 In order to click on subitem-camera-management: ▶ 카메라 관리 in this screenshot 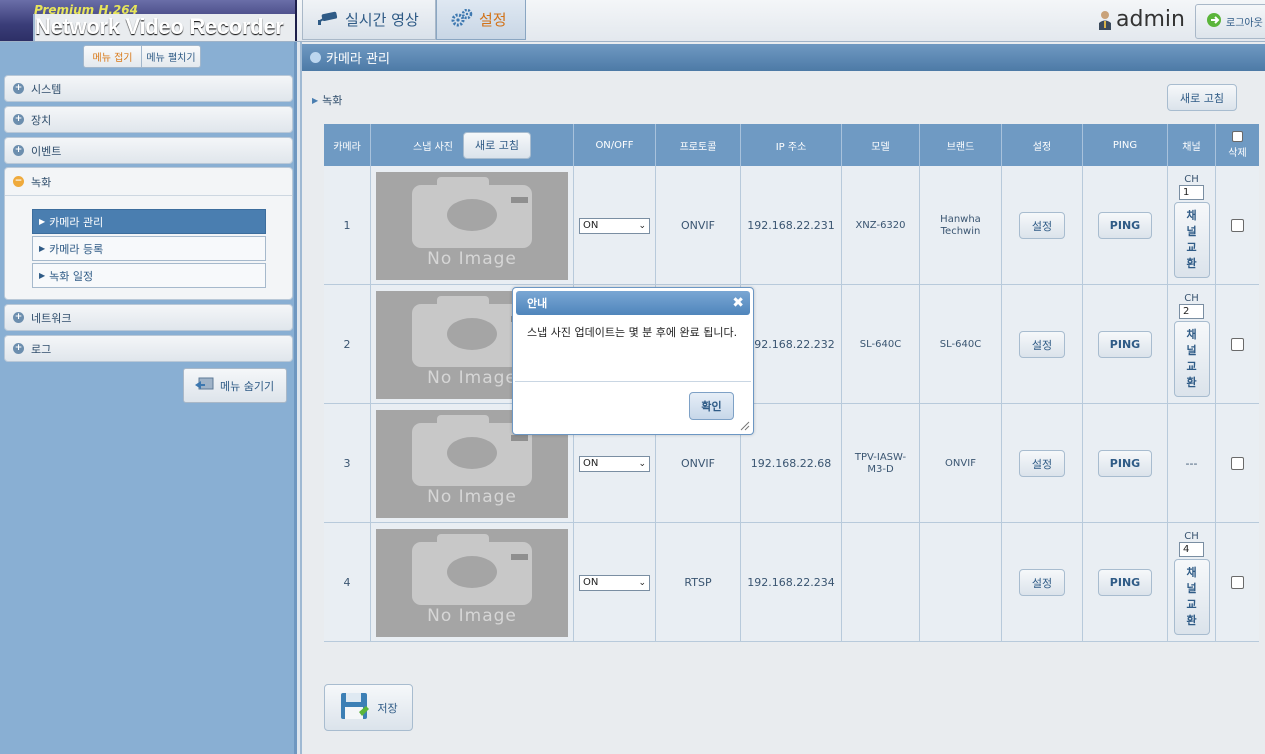, I will do `click(149, 221)`.